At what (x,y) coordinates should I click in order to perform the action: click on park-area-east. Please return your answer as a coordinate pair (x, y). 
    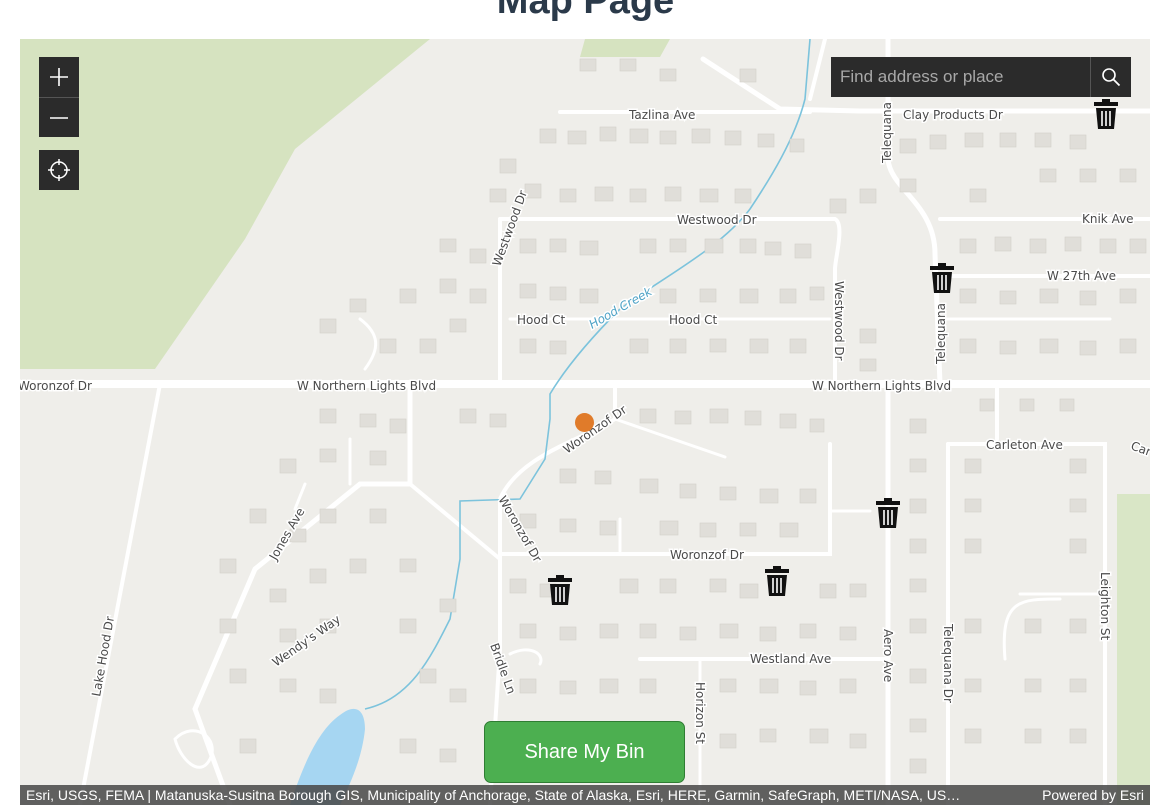
    Looking at the image, I should click on (1133, 649).